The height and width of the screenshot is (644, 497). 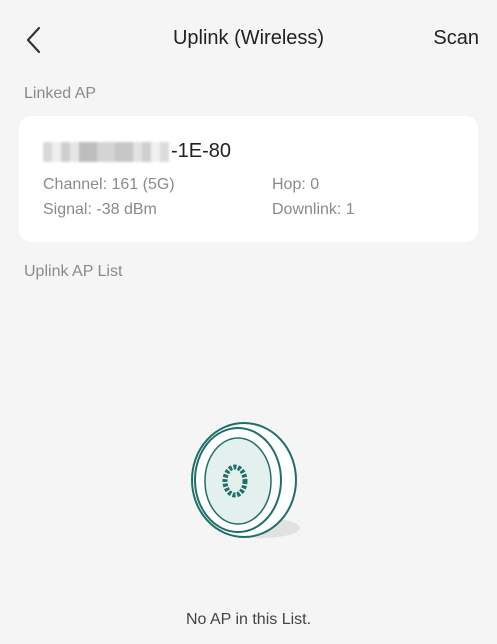 I want to click on signal-info: Signal: -38 dBm, so click(x=100, y=209).